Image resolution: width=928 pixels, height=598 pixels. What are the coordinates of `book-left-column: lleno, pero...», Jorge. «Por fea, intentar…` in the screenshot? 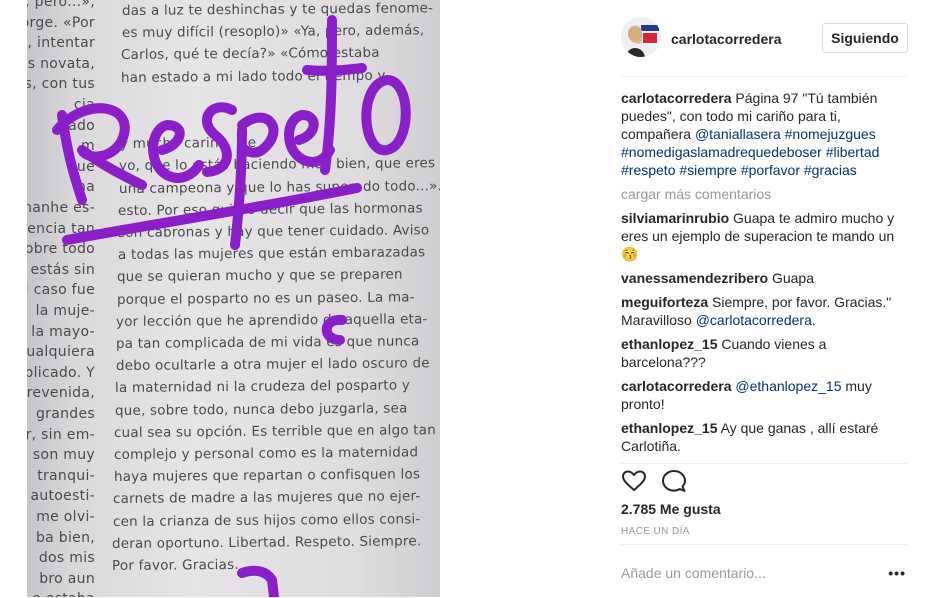 It's located at (61, 298).